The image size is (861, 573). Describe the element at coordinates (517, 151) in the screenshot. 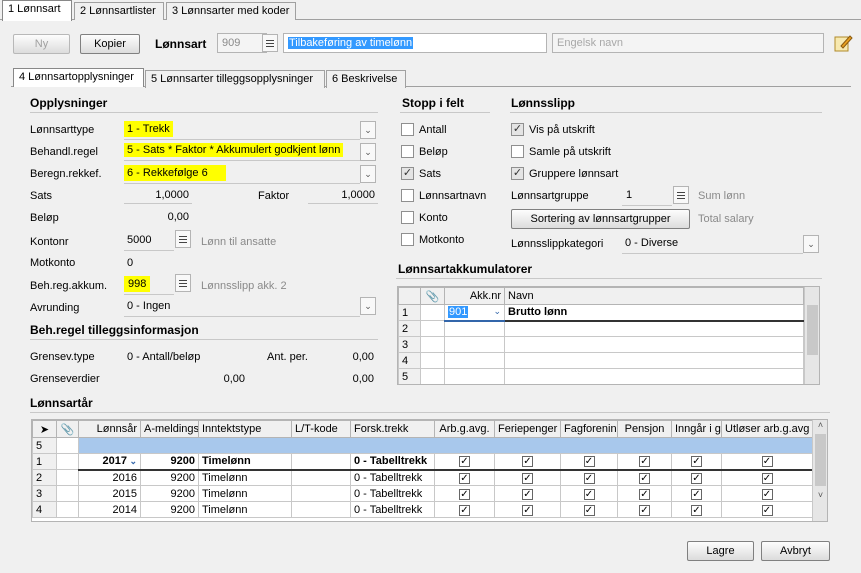

I see `checkbox-samle` at that location.